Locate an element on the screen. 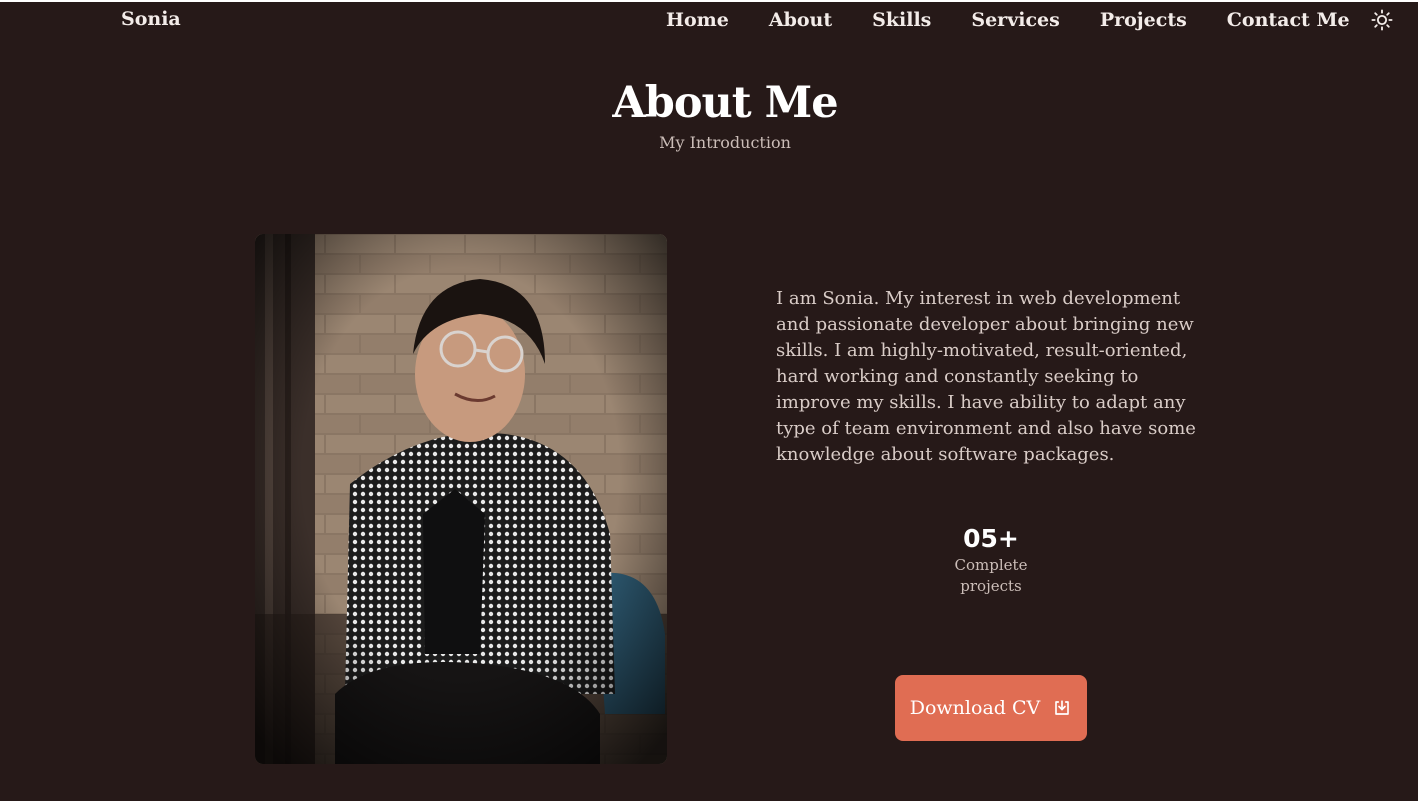  stat-projects: 05+ Complete projects is located at coordinates (991, 560).